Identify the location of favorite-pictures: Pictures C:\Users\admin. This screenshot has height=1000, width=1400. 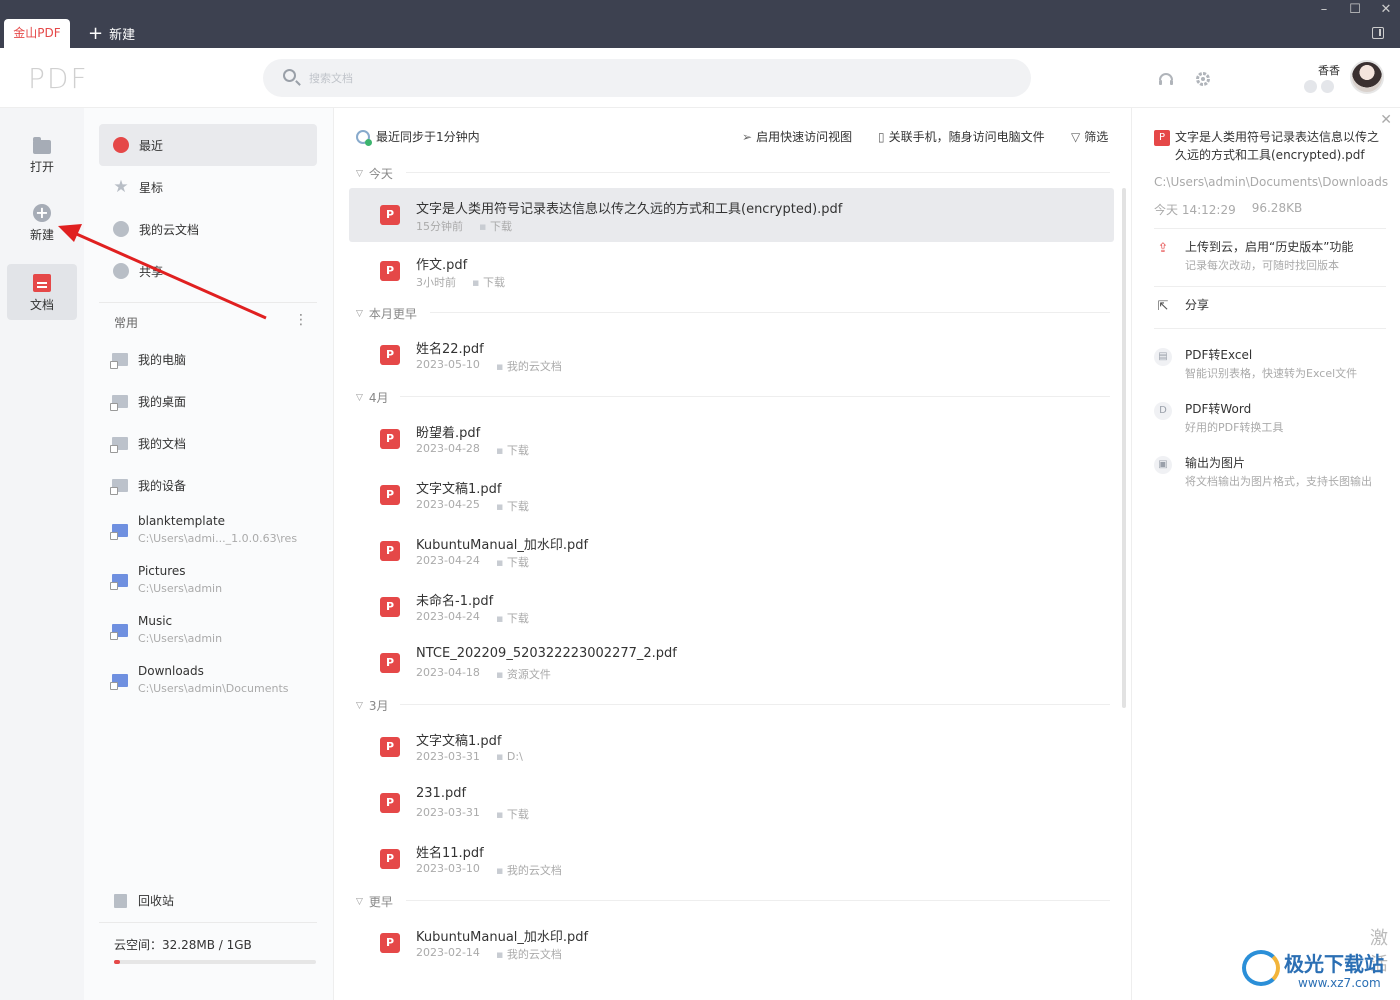
(213, 584).